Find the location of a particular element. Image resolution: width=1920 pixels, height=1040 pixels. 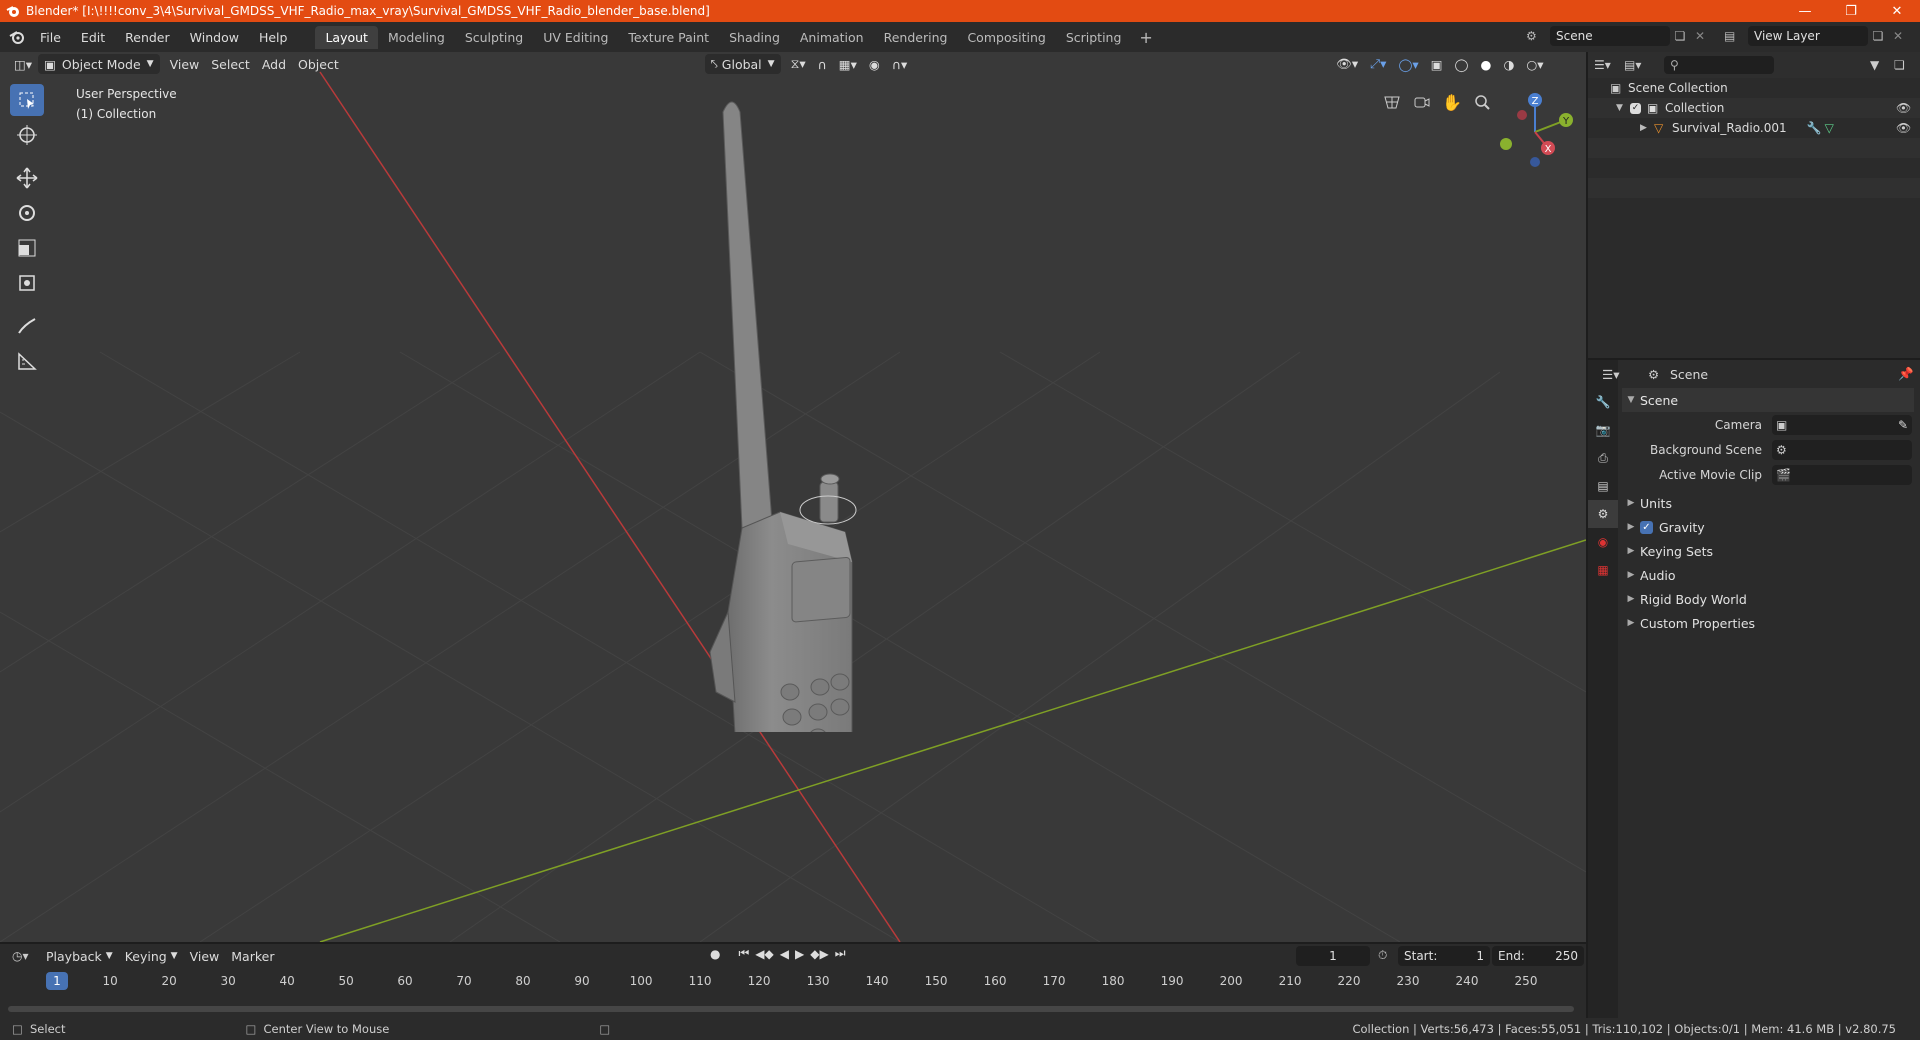

rendered-shading-icon: ○▾ is located at coordinates (1534, 64).